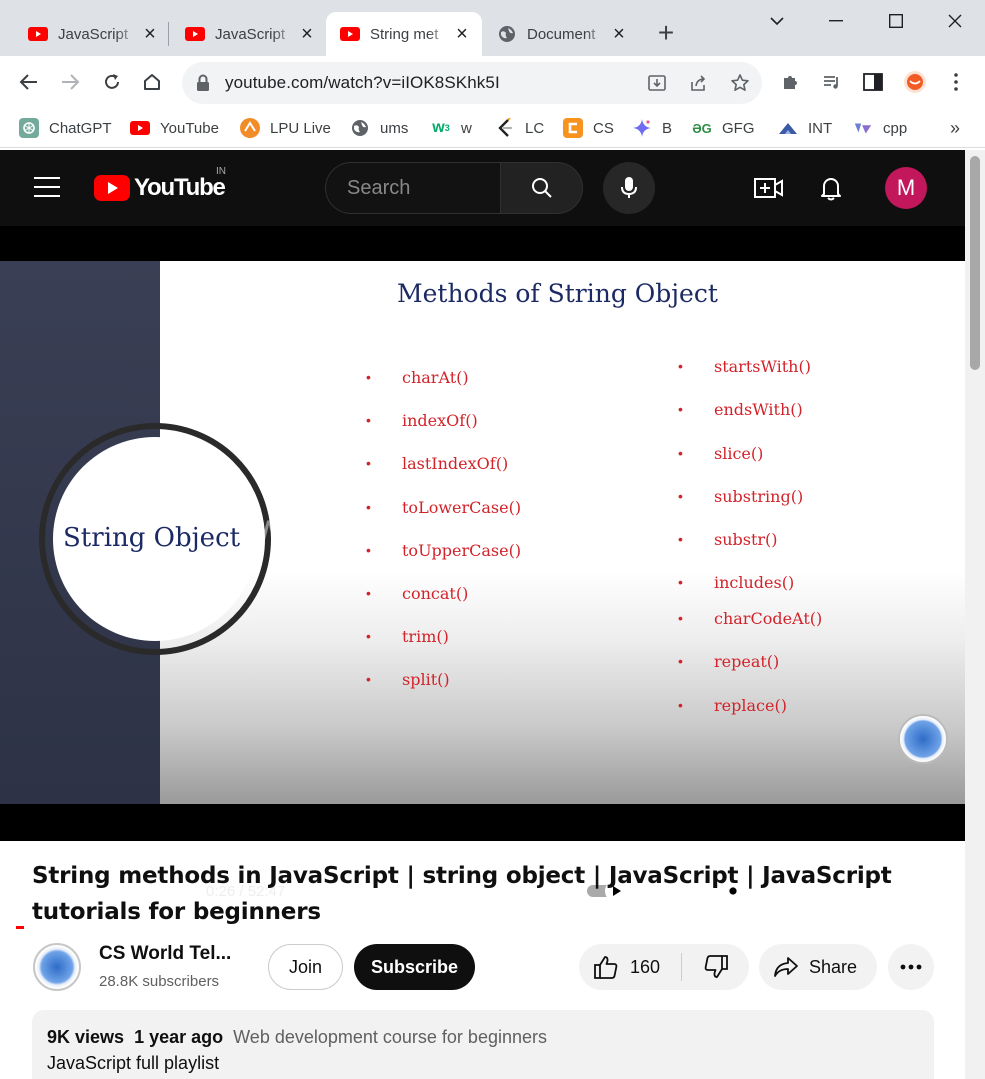 The height and width of the screenshot is (1079, 985). What do you see at coordinates (836, 21) in the screenshot?
I see `minimize-icon` at bounding box center [836, 21].